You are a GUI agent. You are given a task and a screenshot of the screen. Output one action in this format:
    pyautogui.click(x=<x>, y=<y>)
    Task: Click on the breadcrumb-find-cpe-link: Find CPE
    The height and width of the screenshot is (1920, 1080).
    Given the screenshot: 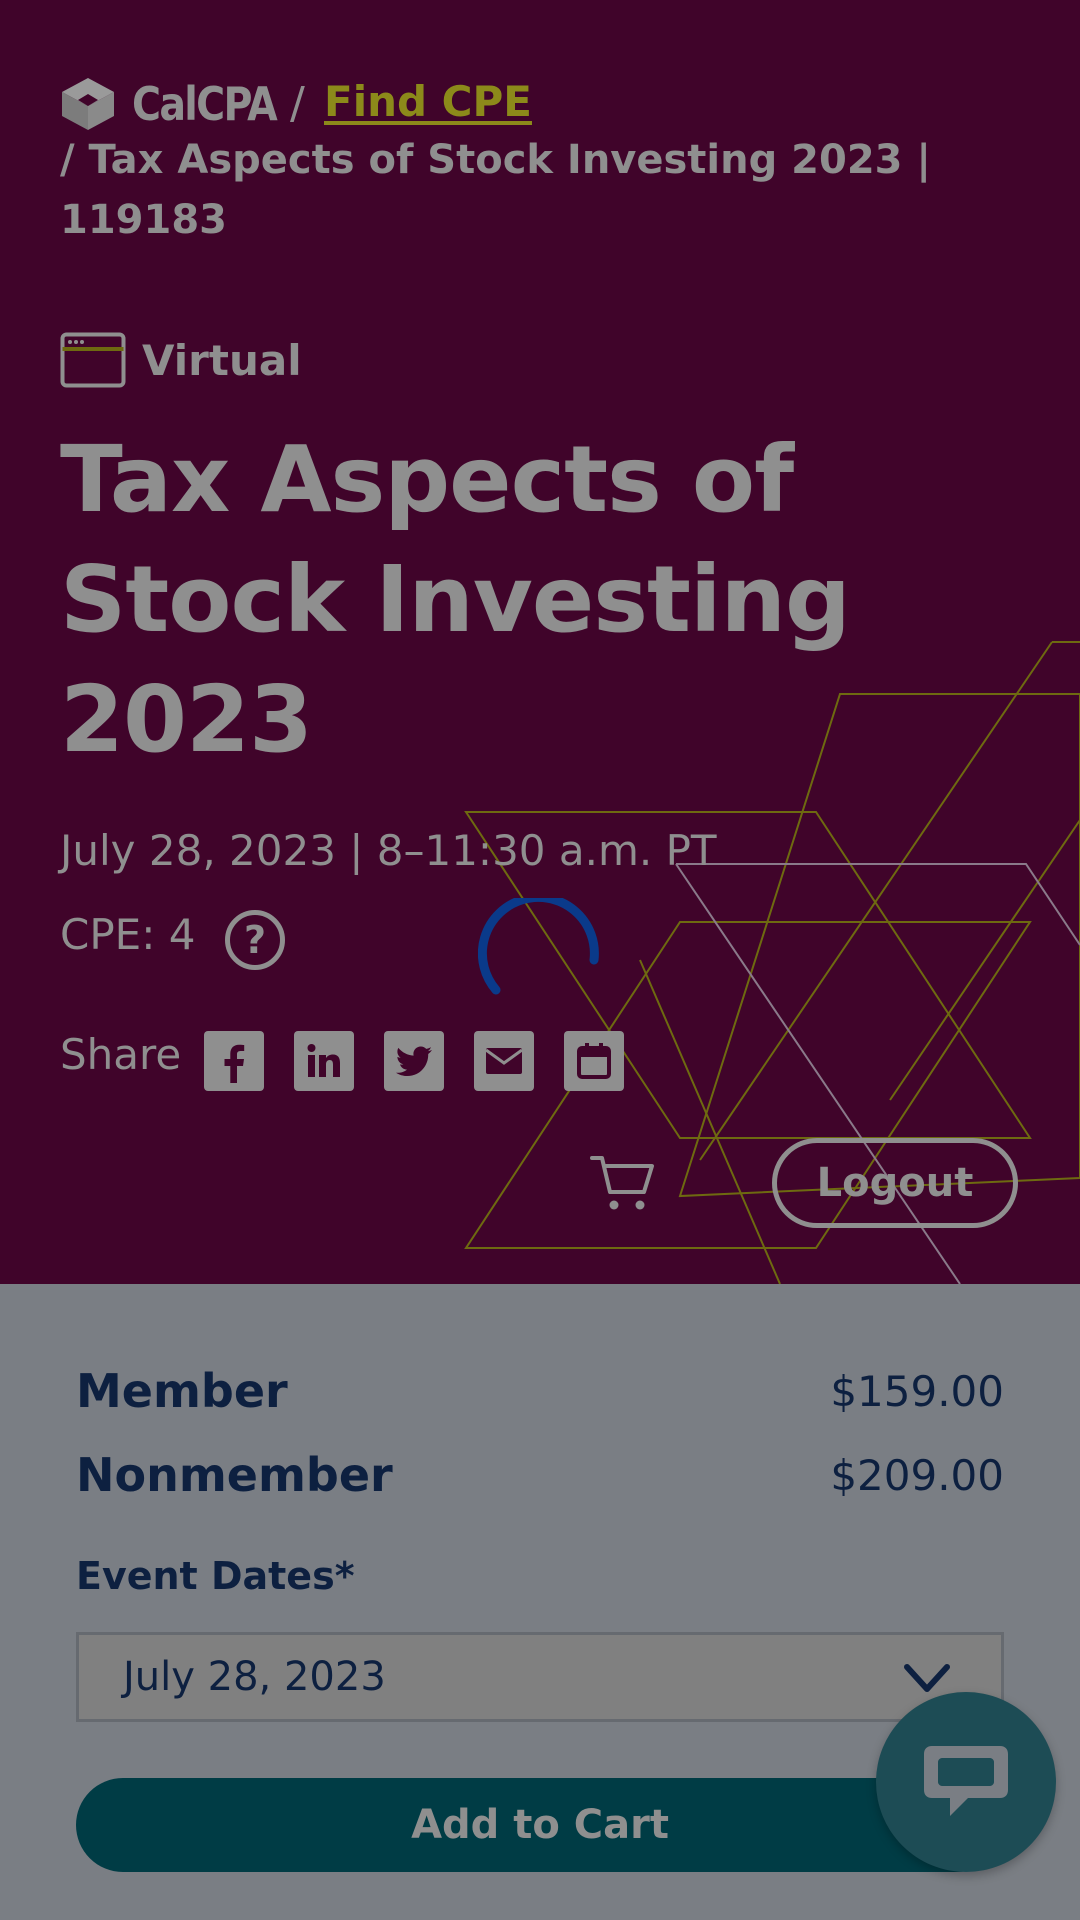 What is the action you would take?
    pyautogui.click(x=428, y=102)
    